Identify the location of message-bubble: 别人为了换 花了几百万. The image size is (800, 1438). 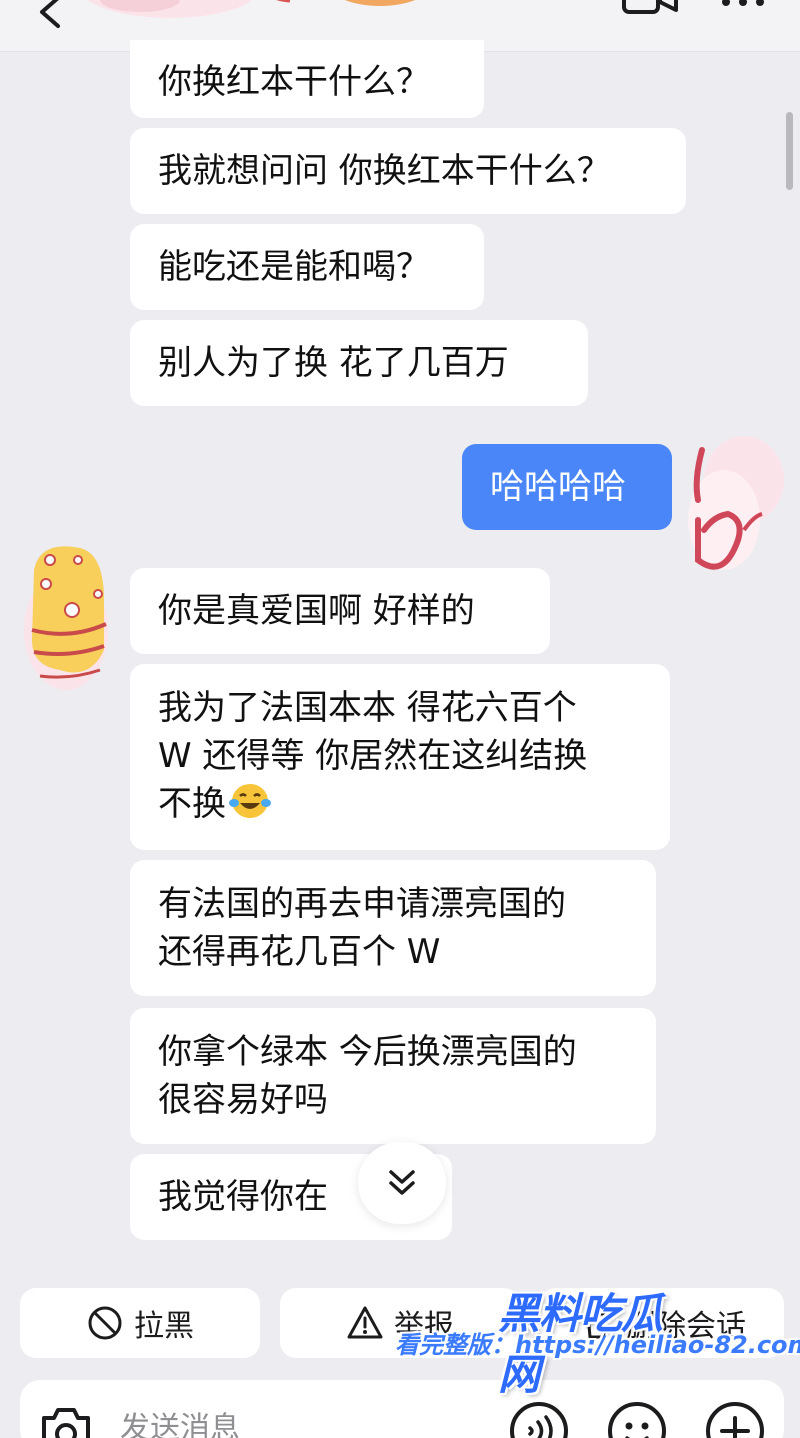
(359, 363).